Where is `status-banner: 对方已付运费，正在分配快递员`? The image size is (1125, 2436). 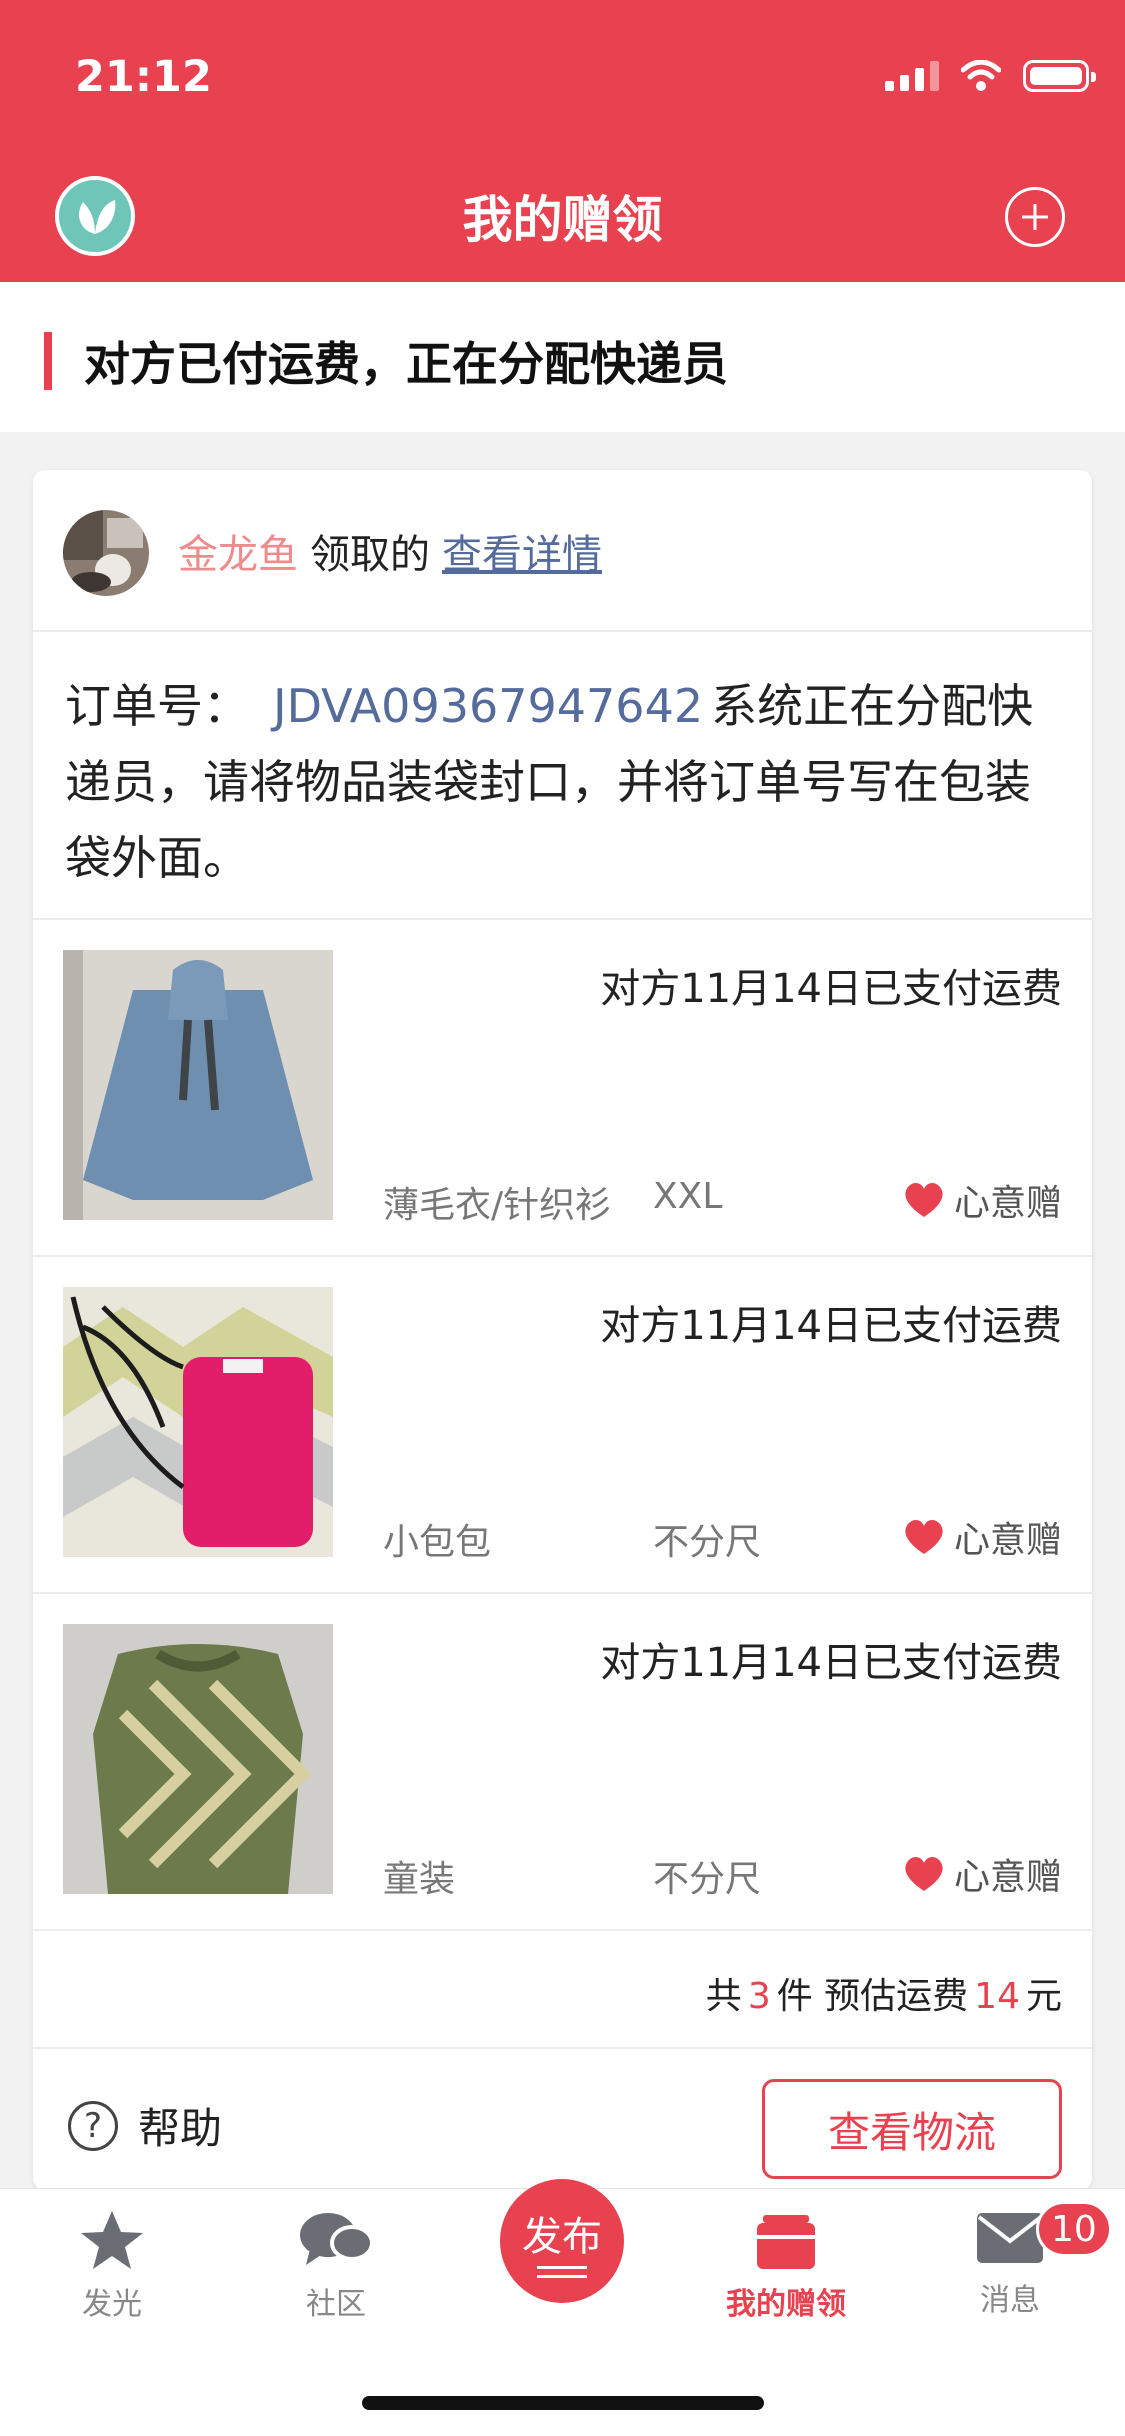 status-banner: 对方已付运费，正在分配快递员 is located at coordinates (562, 357).